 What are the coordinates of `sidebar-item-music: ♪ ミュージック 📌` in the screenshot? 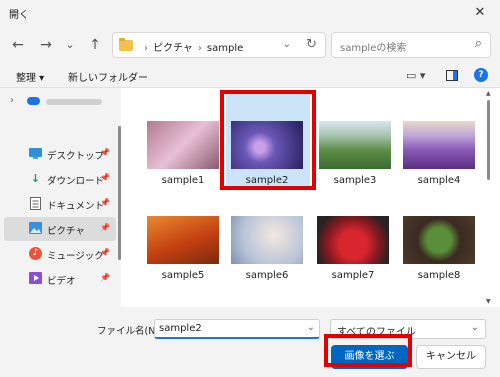 It's located at (60, 254).